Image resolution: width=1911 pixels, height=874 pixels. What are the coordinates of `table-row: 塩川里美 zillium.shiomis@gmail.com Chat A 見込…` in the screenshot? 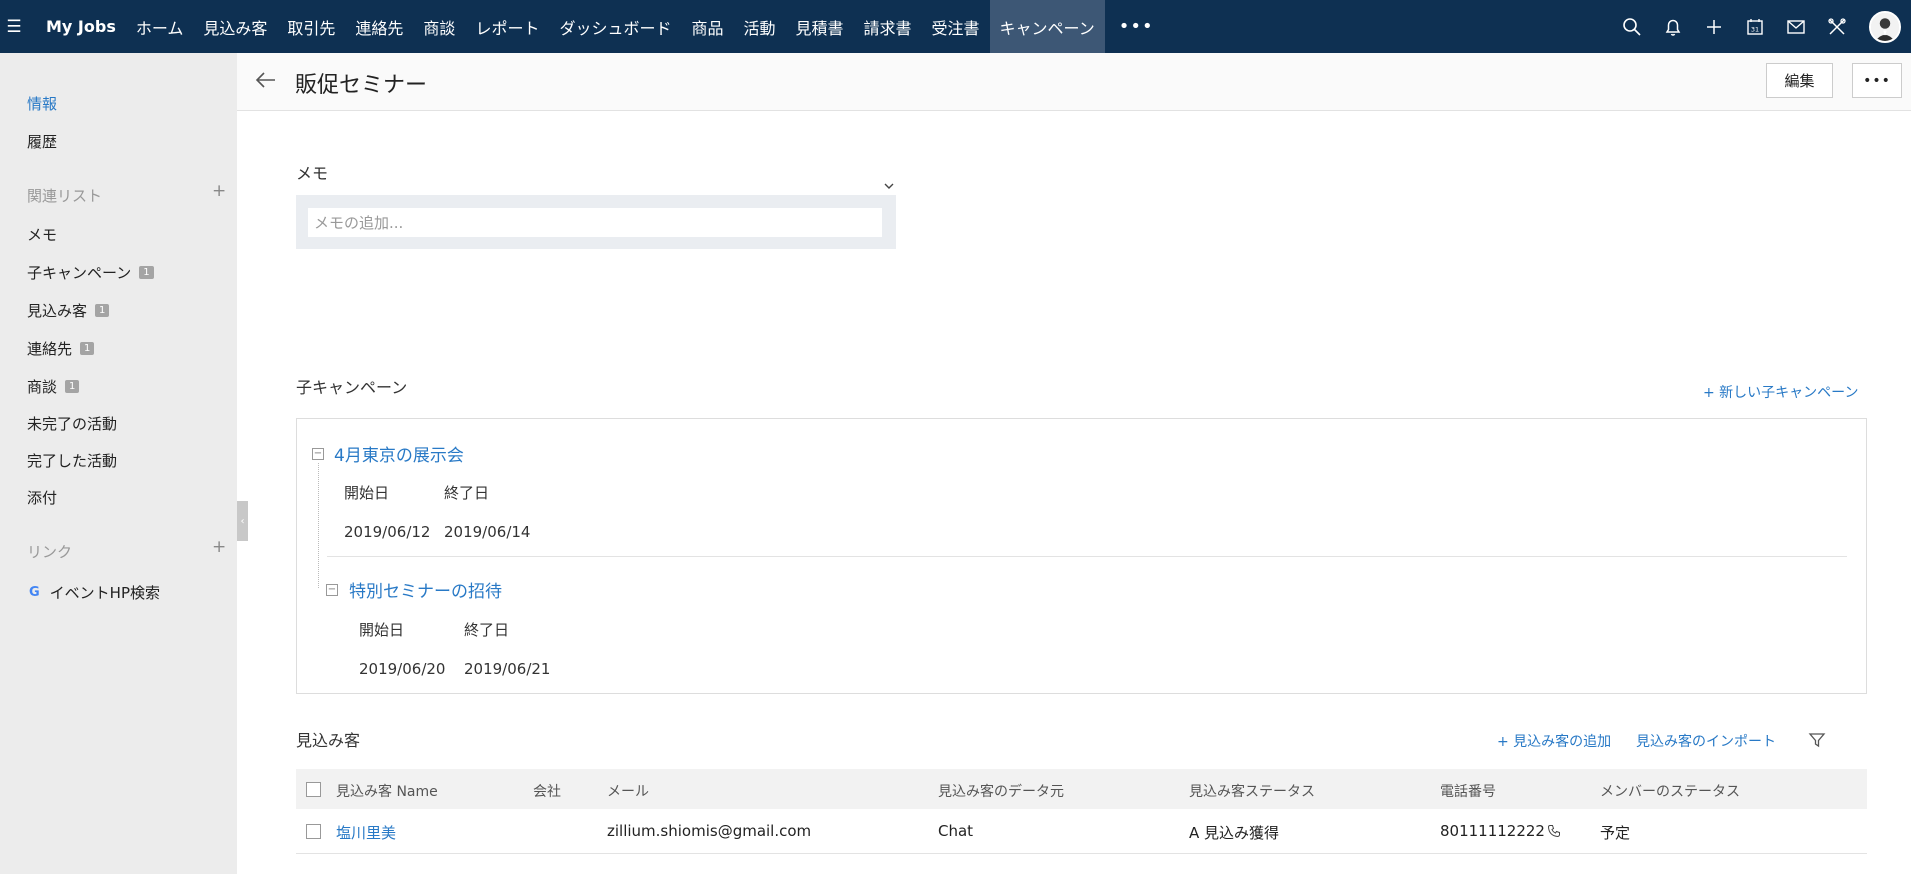 It's located at (1081, 831).